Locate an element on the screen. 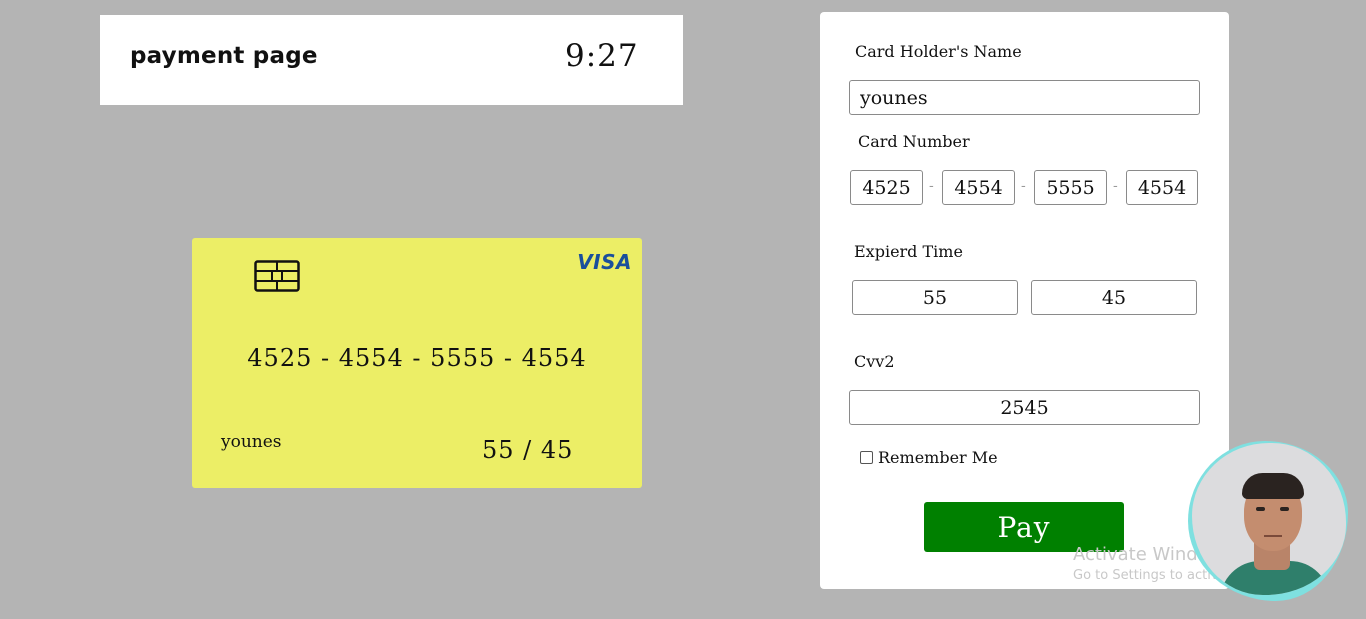  card-number-display: 4525 - 4554 - 5555 - 4554 is located at coordinates (417, 358).